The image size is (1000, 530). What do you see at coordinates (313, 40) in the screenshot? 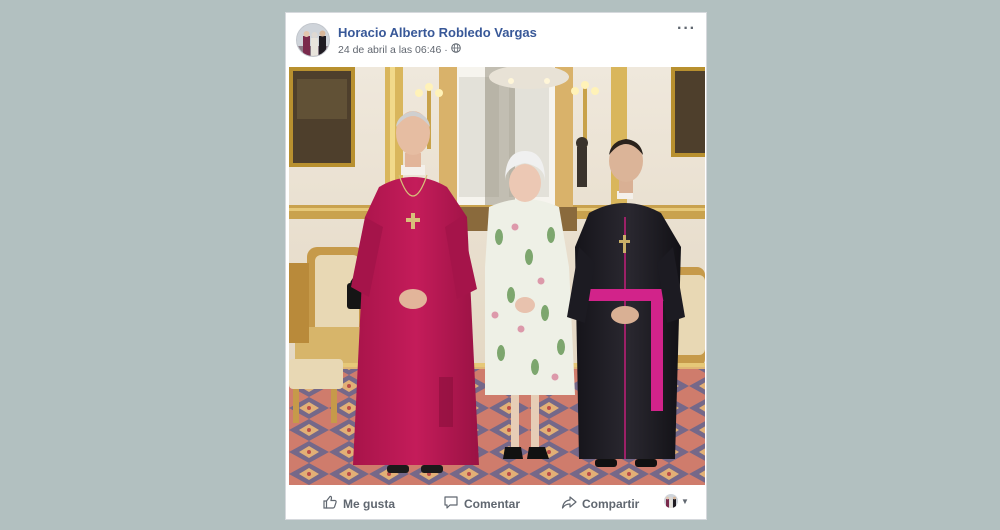
I see `author-avatar` at bounding box center [313, 40].